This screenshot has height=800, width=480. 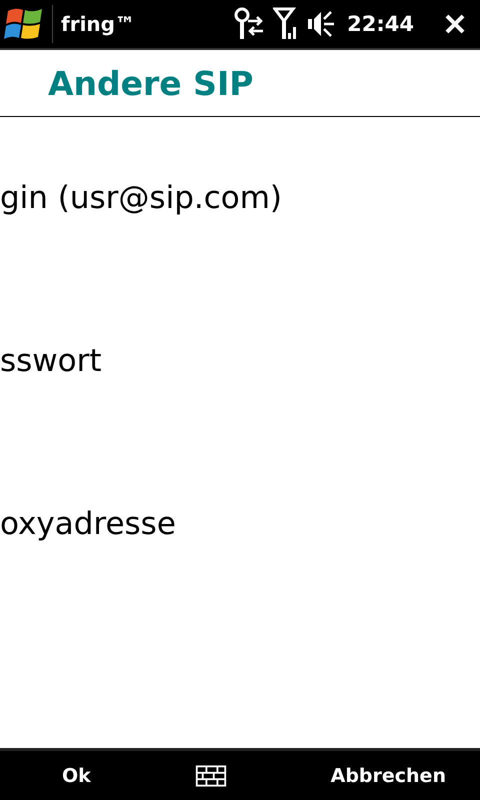 What do you see at coordinates (76, 775) in the screenshot?
I see `ok-softkey: Ok` at bounding box center [76, 775].